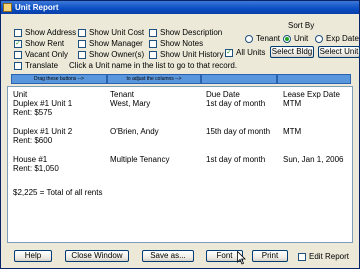  I want to click on unit-link: Duplex #1 Unit 1, so click(42, 103).